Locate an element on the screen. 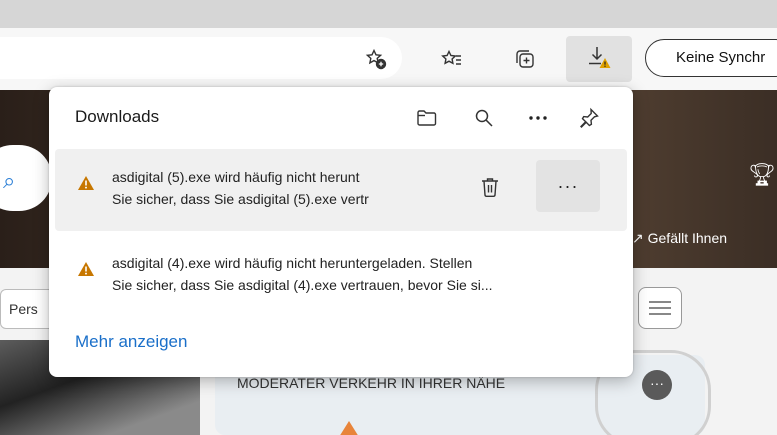  text-fade is located at coordinates (442, 190).